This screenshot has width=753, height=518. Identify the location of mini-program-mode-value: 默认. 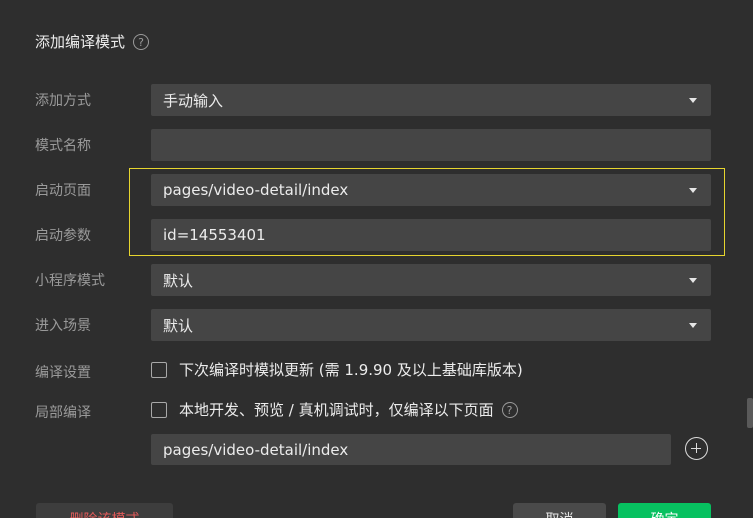
(178, 280).